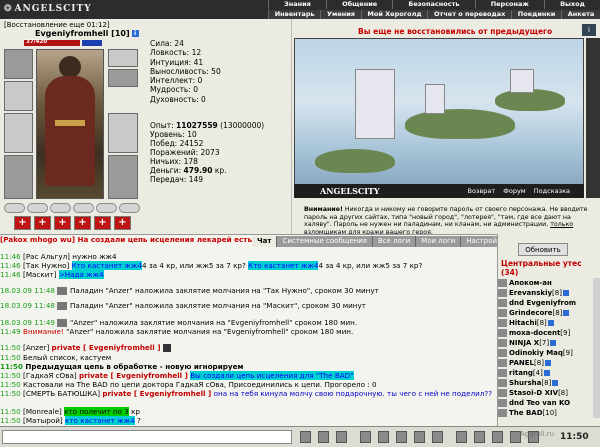 The height and width of the screenshot is (447, 600). I want to click on tab-system-messages: Системные сообщения, so click(325, 241).